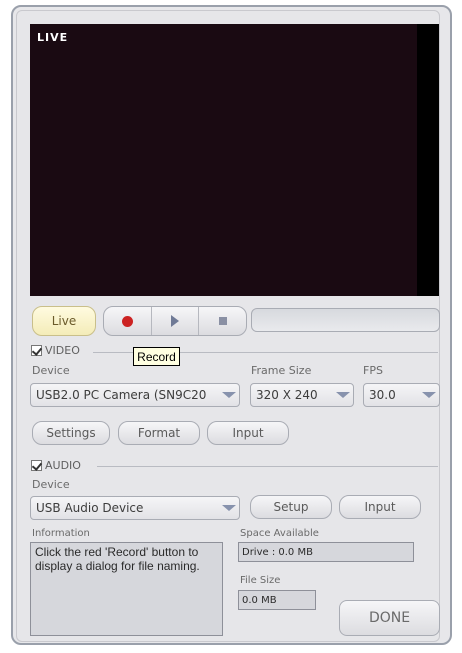 This screenshot has height=653, width=462. Describe the element at coordinates (291, 507) in the screenshot. I see `setup-button: Setup` at that location.